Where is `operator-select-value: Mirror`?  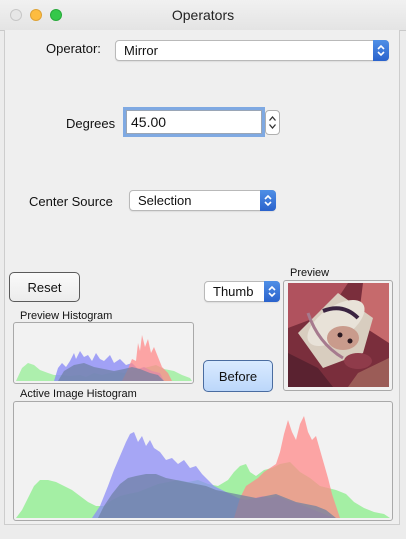 operator-select-value: Mirror is located at coordinates (141, 50).